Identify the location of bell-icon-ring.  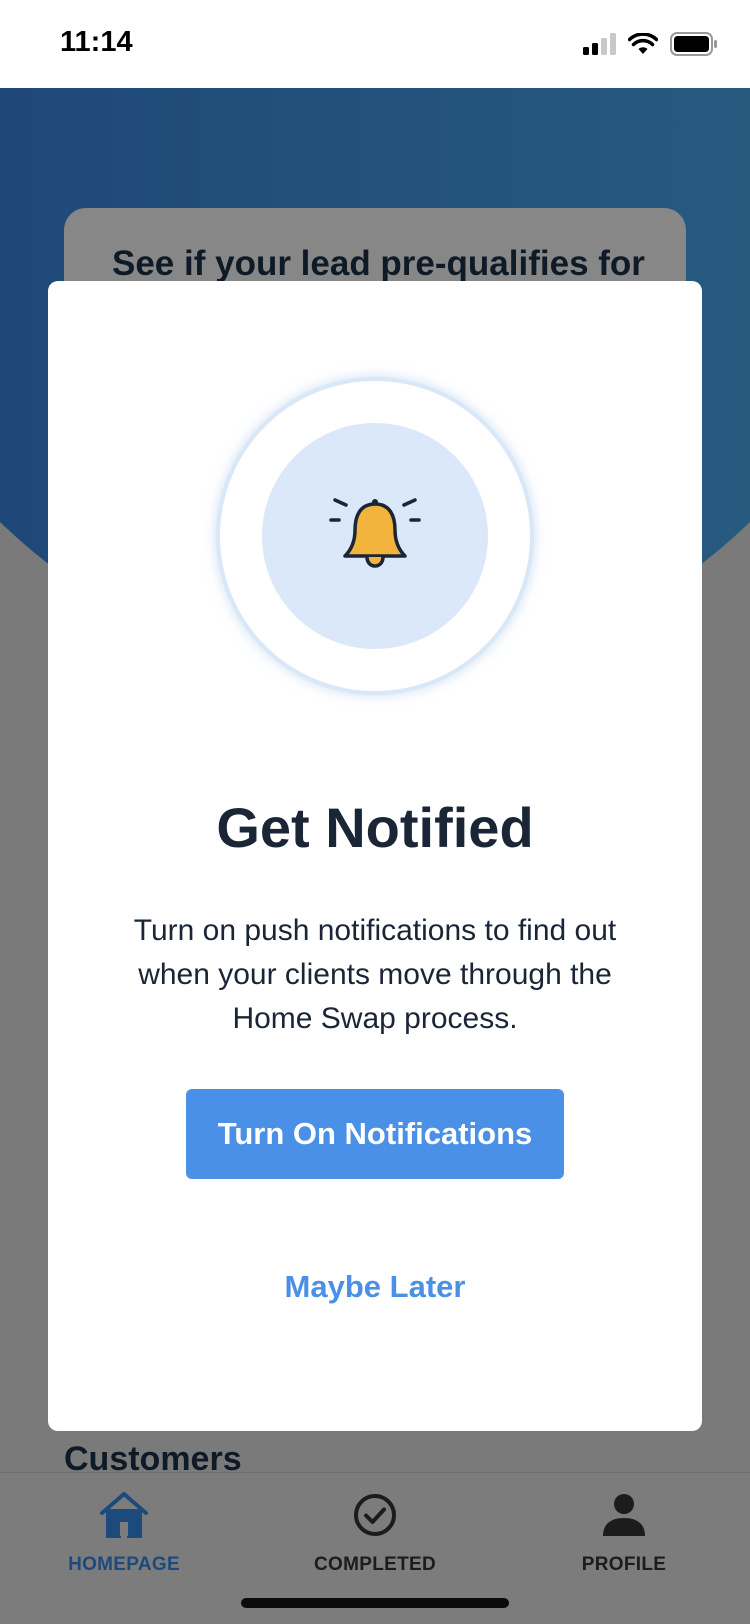
(375, 536).